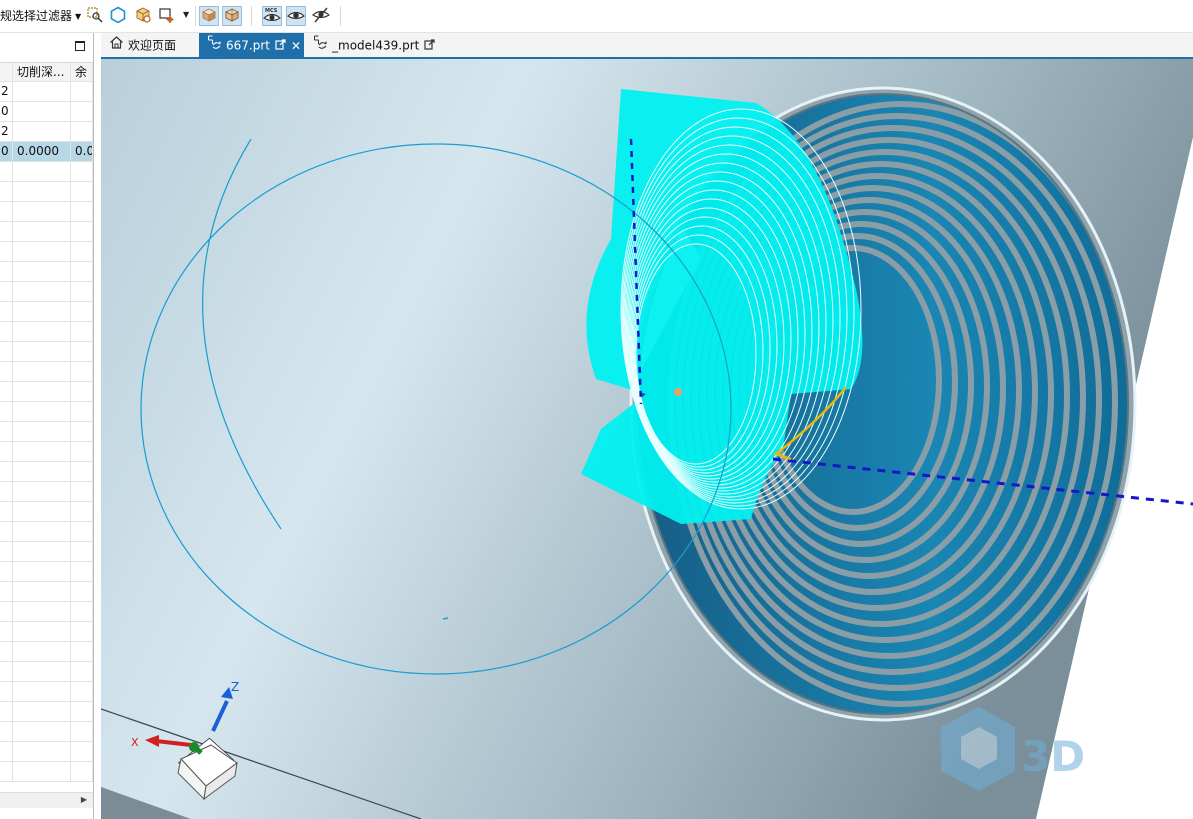 The height and width of the screenshot is (819, 1193). I want to click on panel-header, so click(46, 46).